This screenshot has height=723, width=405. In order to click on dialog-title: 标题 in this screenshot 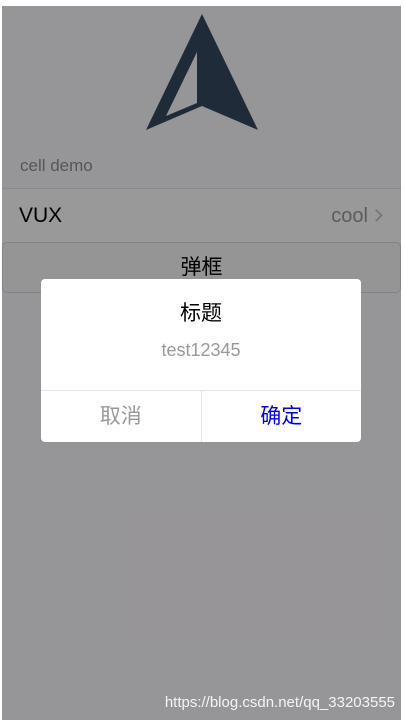, I will do `click(201, 313)`.